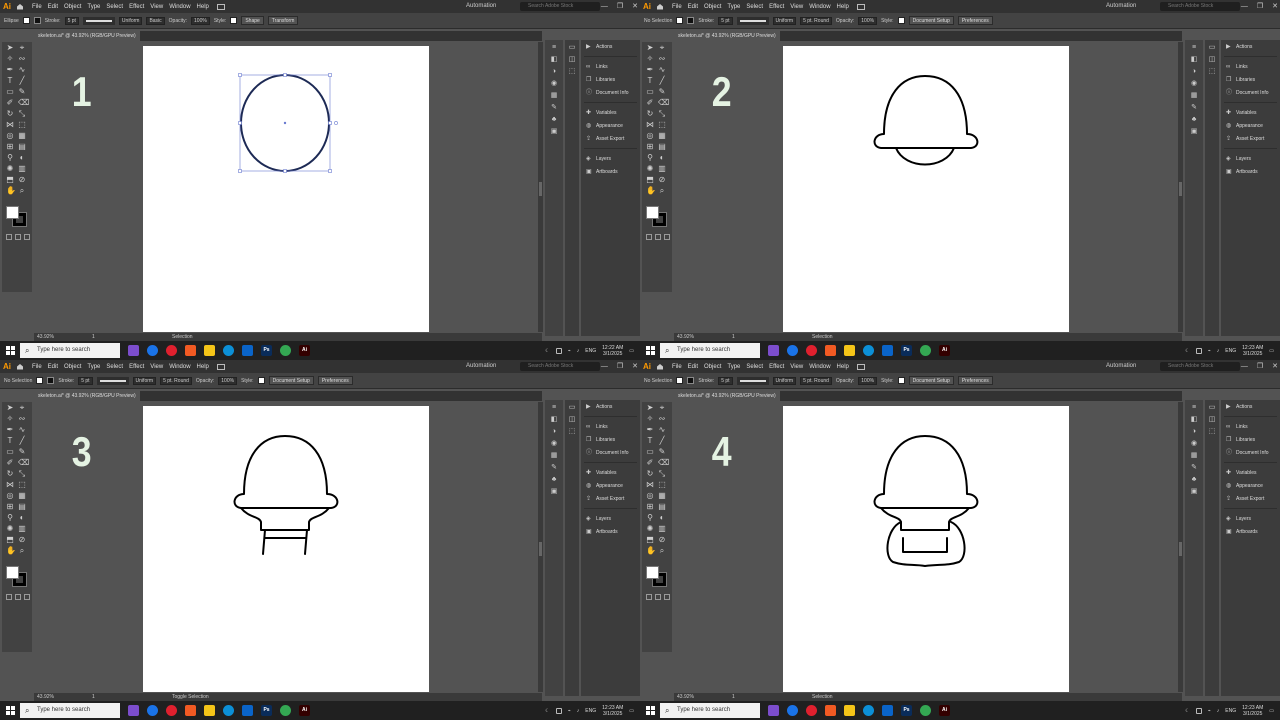  Describe the element at coordinates (45, 697) in the screenshot. I see `zoom-field: 43.92%` at that location.